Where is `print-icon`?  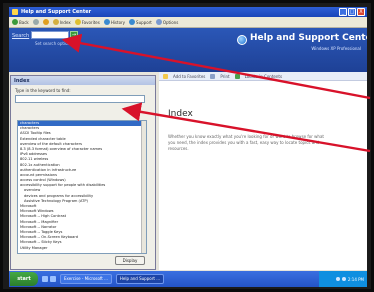
print-icon is located at coordinates (213, 76).